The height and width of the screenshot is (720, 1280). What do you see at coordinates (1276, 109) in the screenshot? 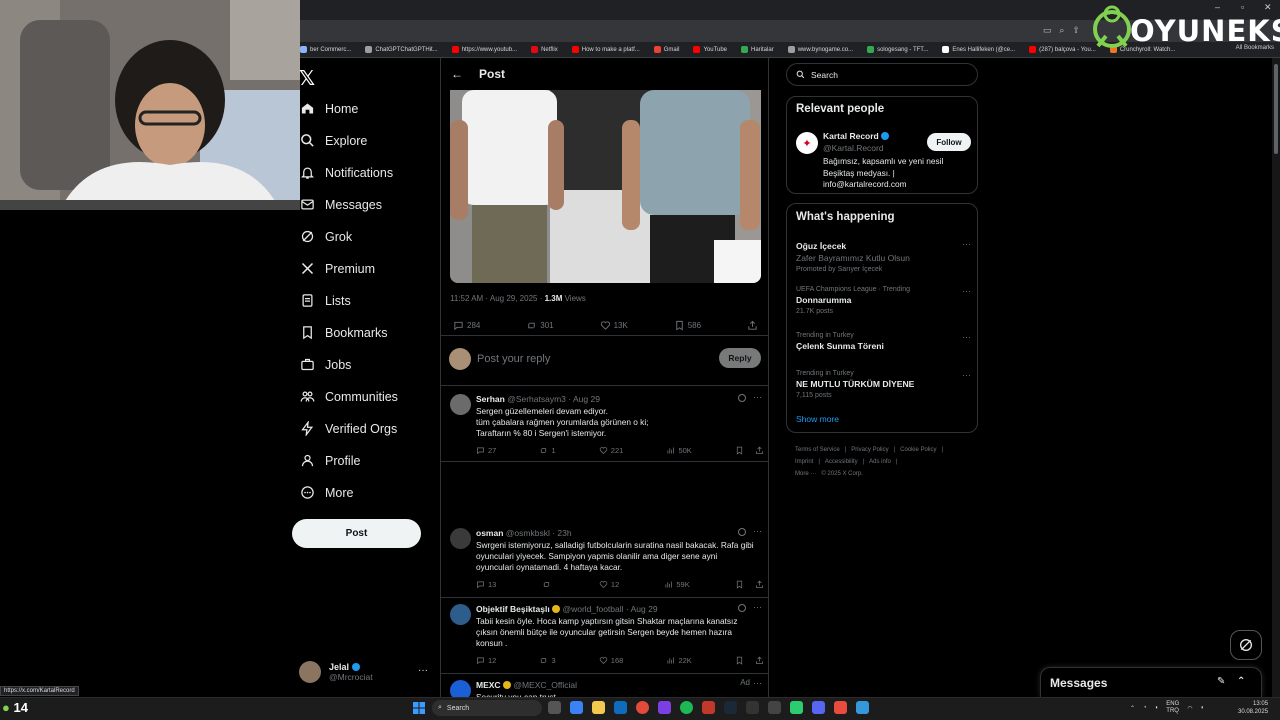
I see `scrollbar-thumb` at bounding box center [1276, 109].